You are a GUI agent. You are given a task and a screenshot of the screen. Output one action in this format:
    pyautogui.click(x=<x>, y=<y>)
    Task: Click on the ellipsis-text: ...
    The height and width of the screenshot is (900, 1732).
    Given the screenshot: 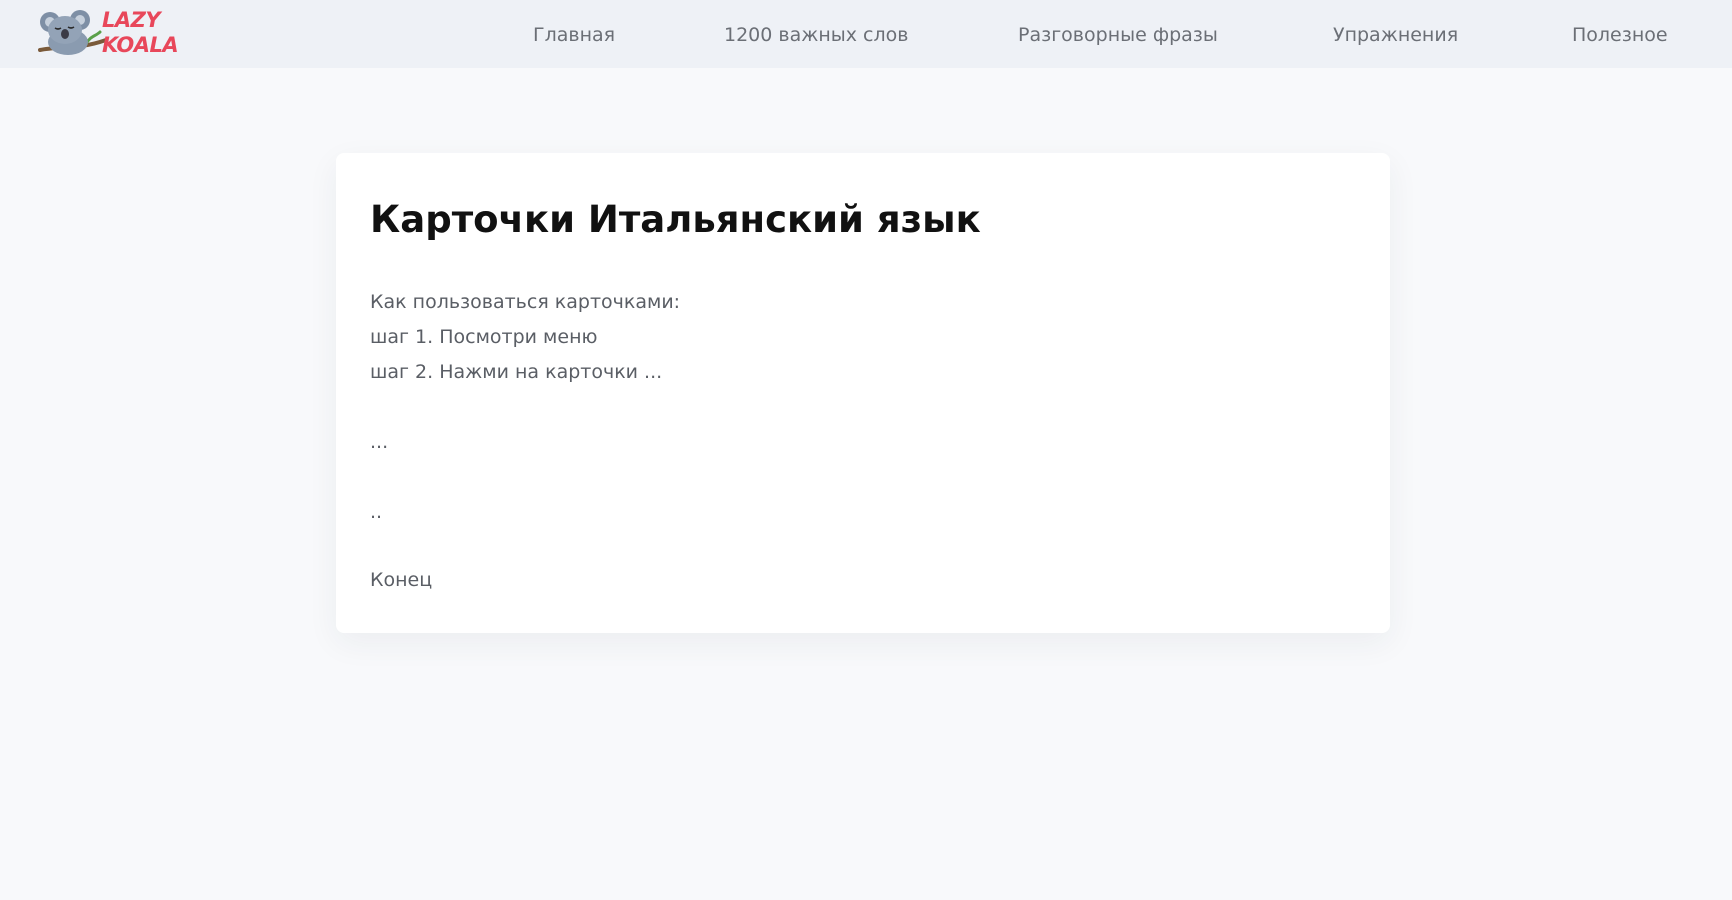 What is the action you would take?
    pyautogui.click(x=379, y=442)
    